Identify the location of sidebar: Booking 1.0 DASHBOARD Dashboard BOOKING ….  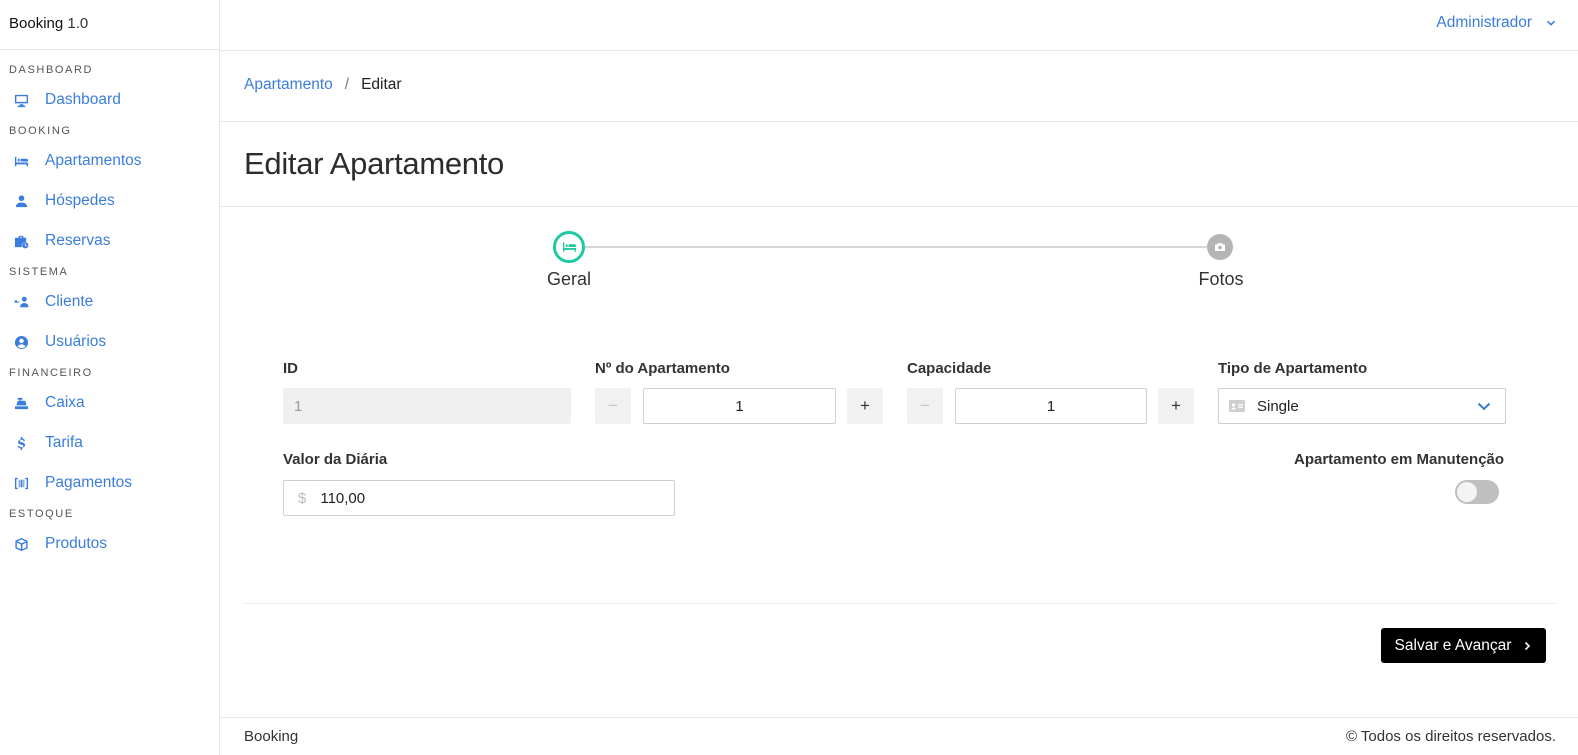
(110, 377).